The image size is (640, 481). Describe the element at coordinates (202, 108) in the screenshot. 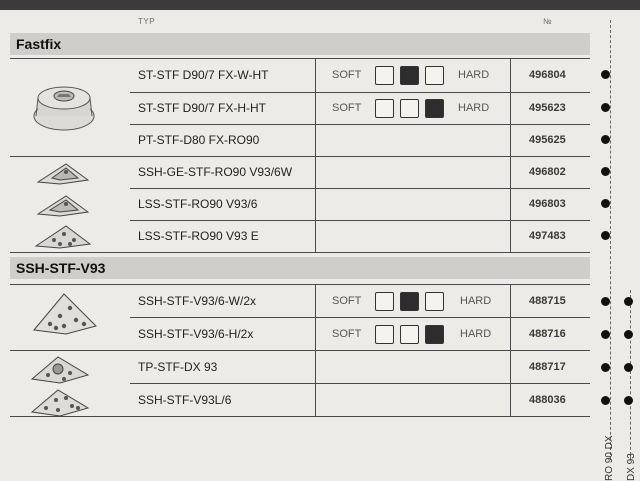

I see `row-type: ST-STF D90/7 FX-H-HT` at that location.